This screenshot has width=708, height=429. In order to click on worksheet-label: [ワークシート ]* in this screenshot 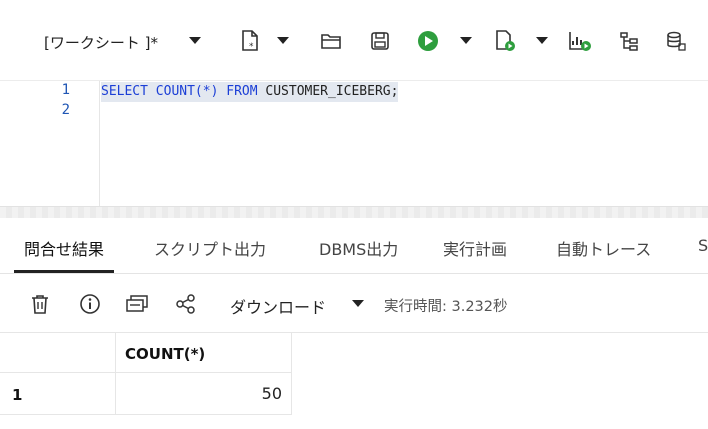, I will do `click(101, 42)`.